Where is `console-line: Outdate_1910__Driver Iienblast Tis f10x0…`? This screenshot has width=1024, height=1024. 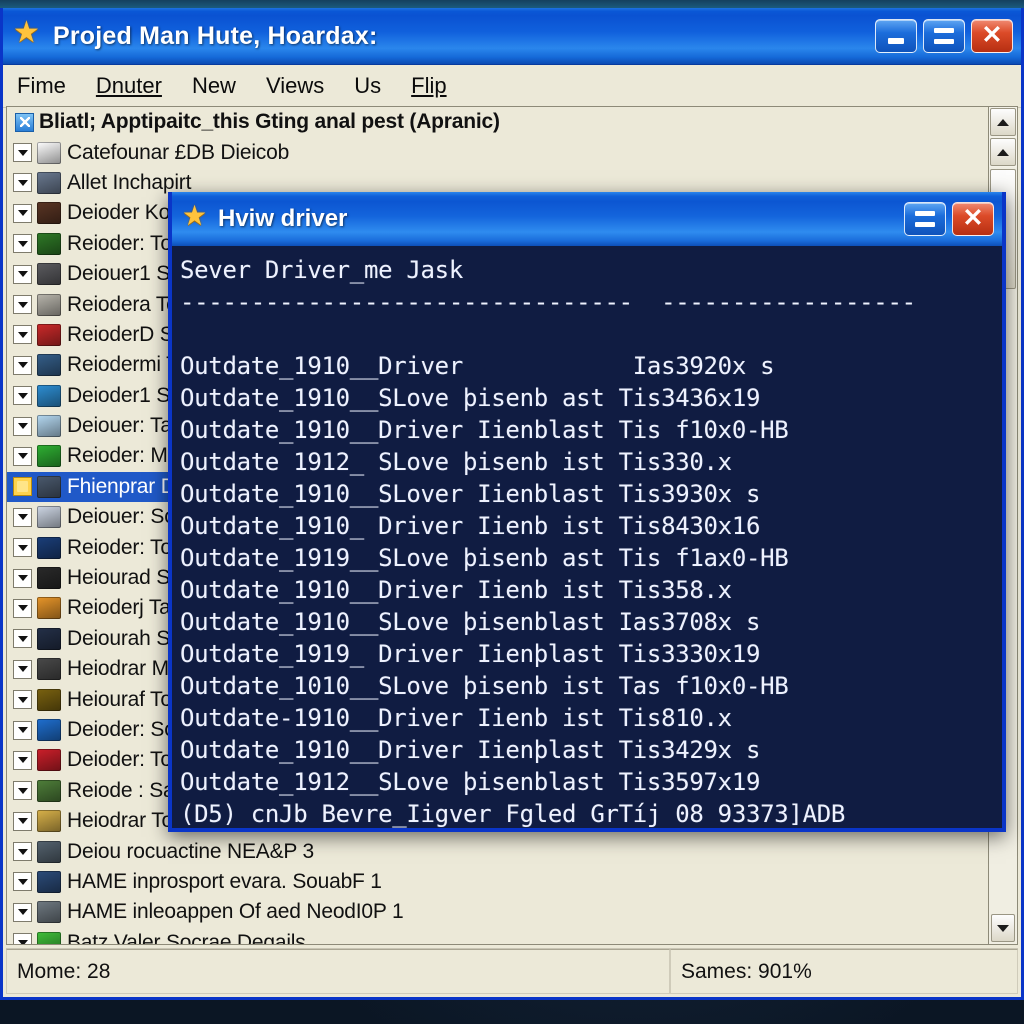 console-line: Outdate_1910__Driver Iienblast Tis f10x0… is located at coordinates (484, 430).